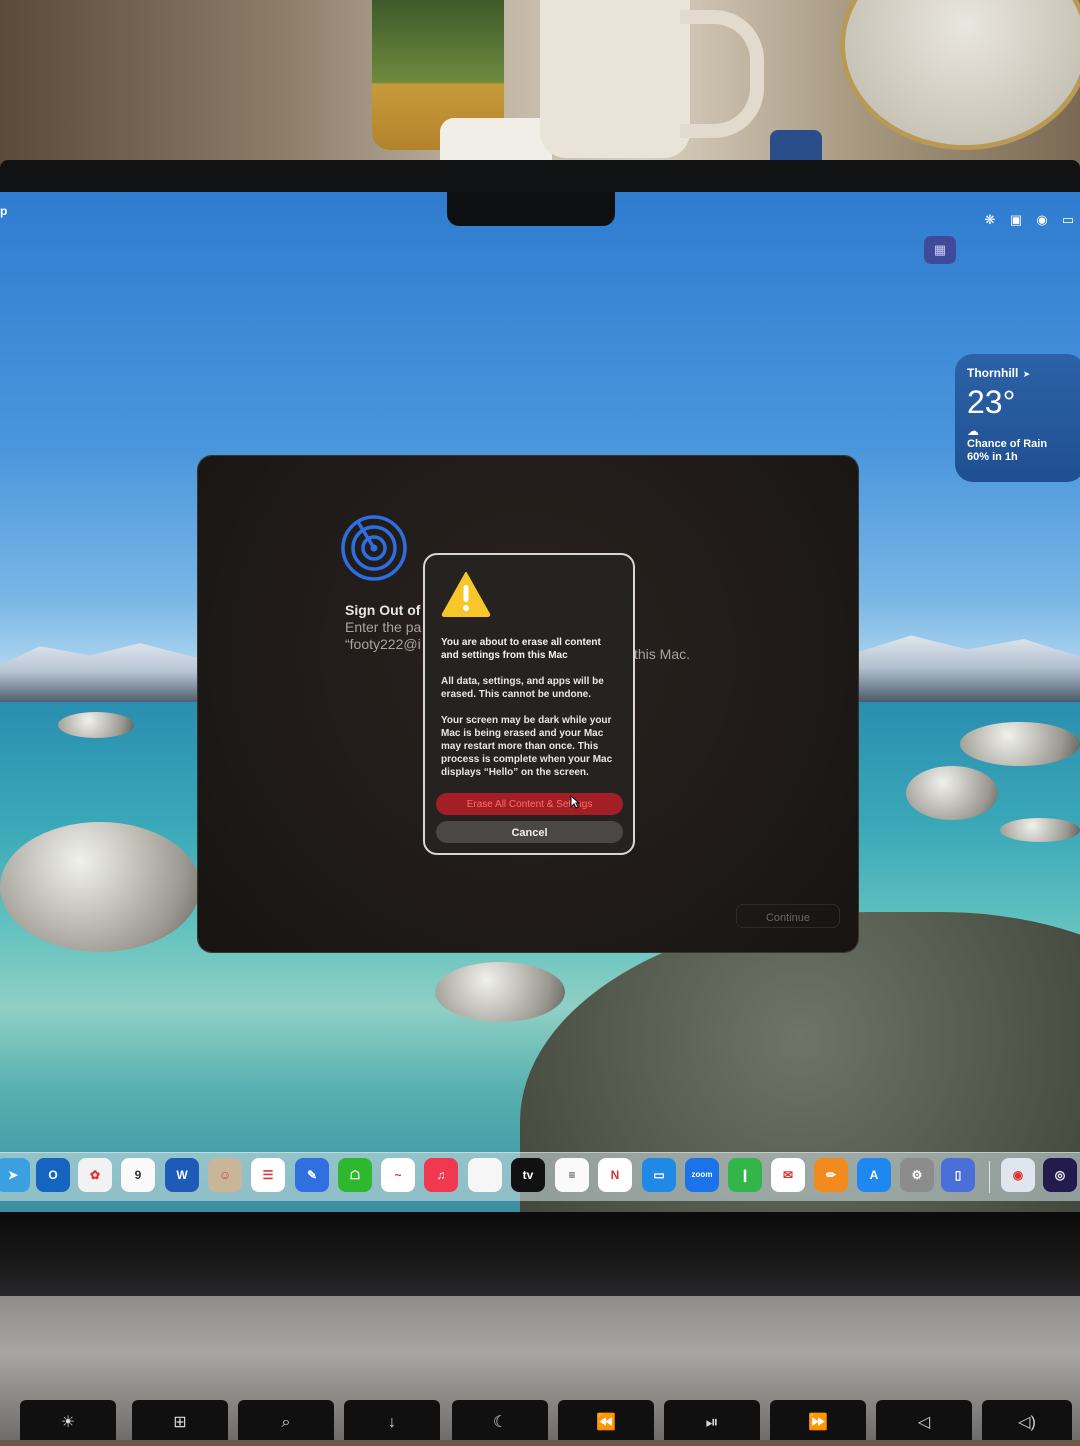 This screenshot has width=1080, height=1446. I want to click on cloud-icon: ☁, so click(973, 431).